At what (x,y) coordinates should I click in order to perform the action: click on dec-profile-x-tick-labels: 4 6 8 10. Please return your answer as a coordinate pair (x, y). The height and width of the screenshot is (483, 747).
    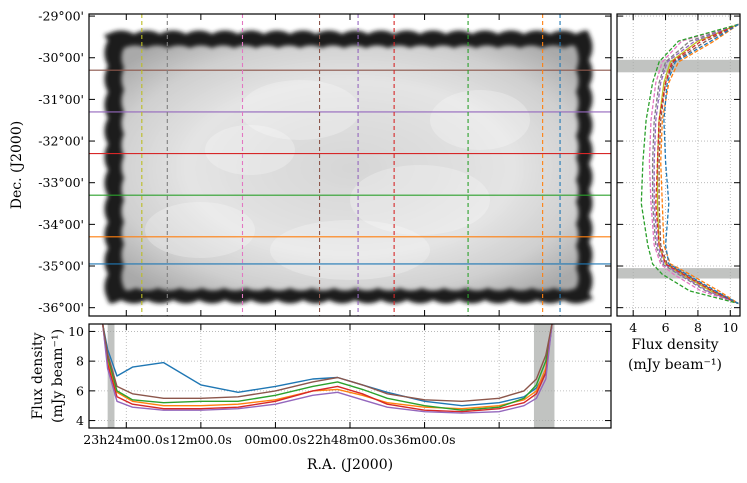
    Looking at the image, I should click on (683, 327).